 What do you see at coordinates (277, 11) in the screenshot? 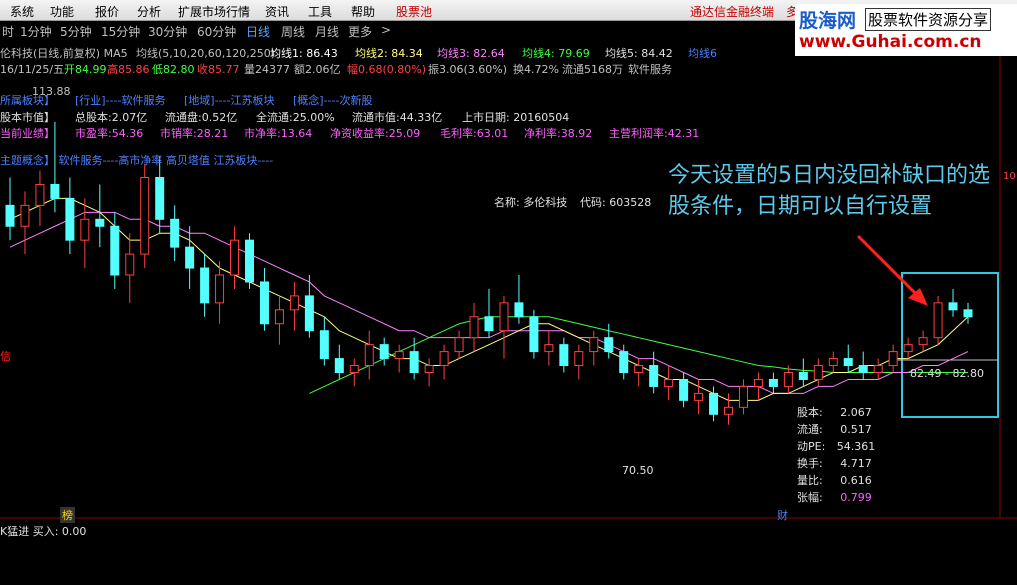
I see `menu-item-news: 资讯` at bounding box center [277, 11].